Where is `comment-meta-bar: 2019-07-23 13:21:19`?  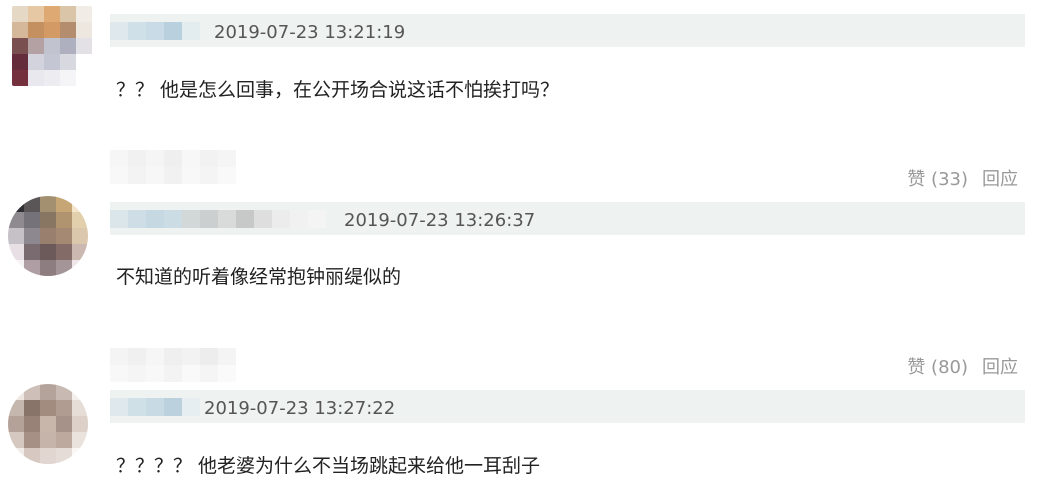
comment-meta-bar: 2019-07-23 13:21:19 is located at coordinates (567, 30).